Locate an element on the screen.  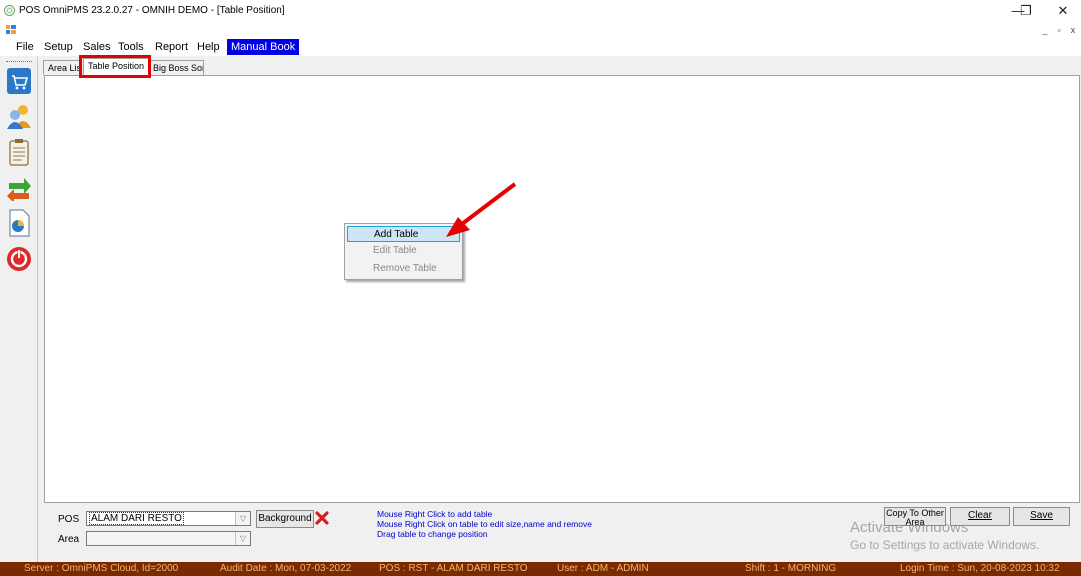
background-button: Background is located at coordinates (285, 519).